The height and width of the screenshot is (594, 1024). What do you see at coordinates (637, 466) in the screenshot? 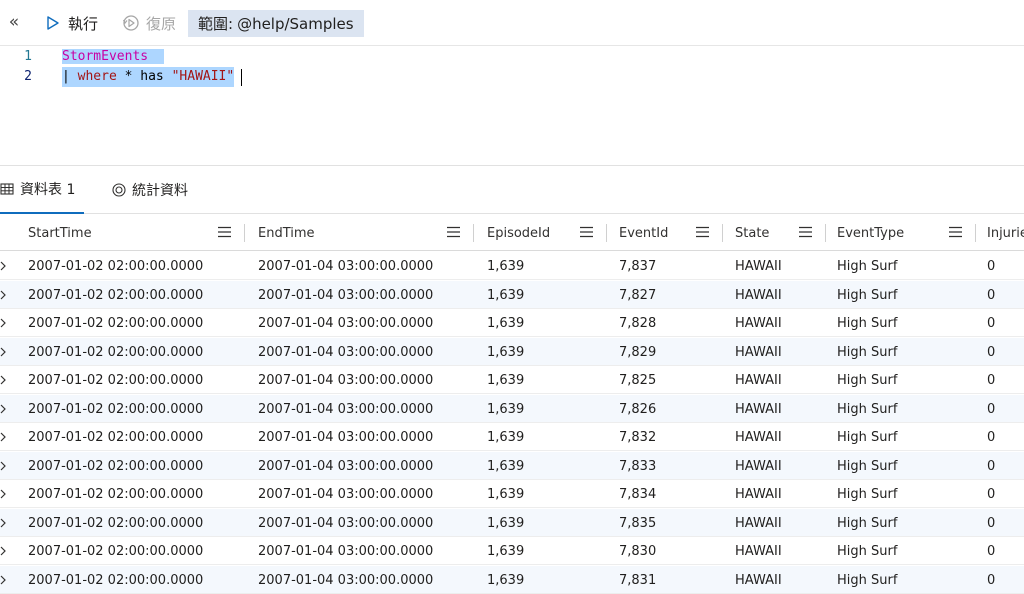
I see `cell-eventid: 7,833` at bounding box center [637, 466].